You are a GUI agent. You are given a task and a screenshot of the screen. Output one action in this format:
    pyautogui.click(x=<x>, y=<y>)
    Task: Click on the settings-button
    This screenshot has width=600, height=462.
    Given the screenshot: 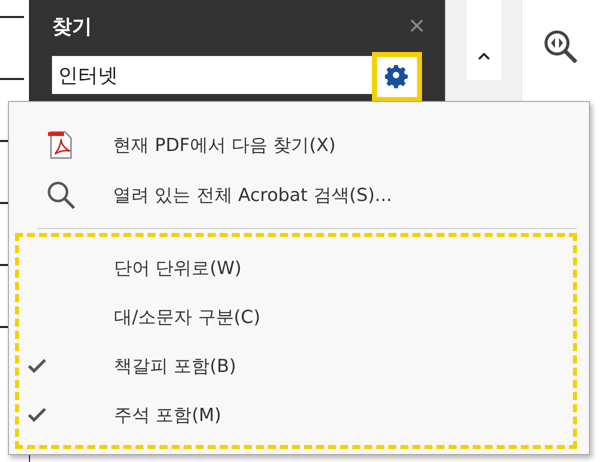 What is the action you would take?
    pyautogui.click(x=397, y=77)
    